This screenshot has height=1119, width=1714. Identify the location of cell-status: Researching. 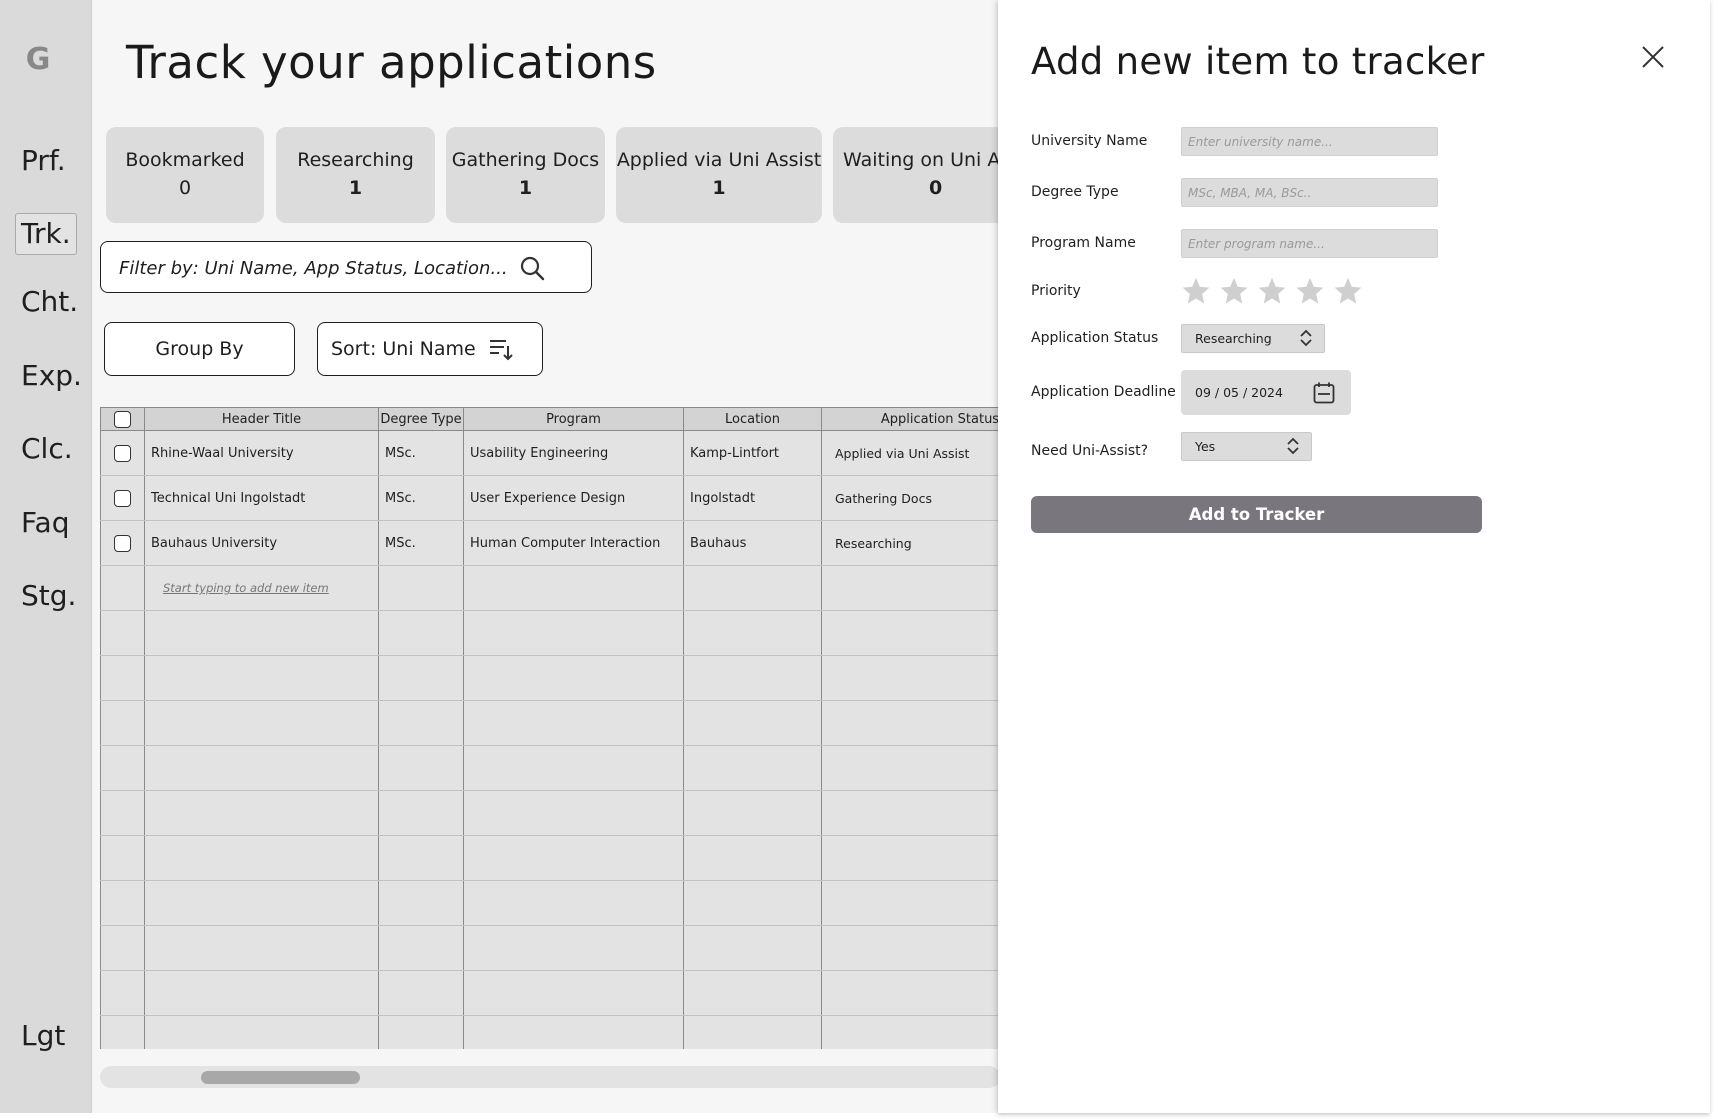
(909, 543).